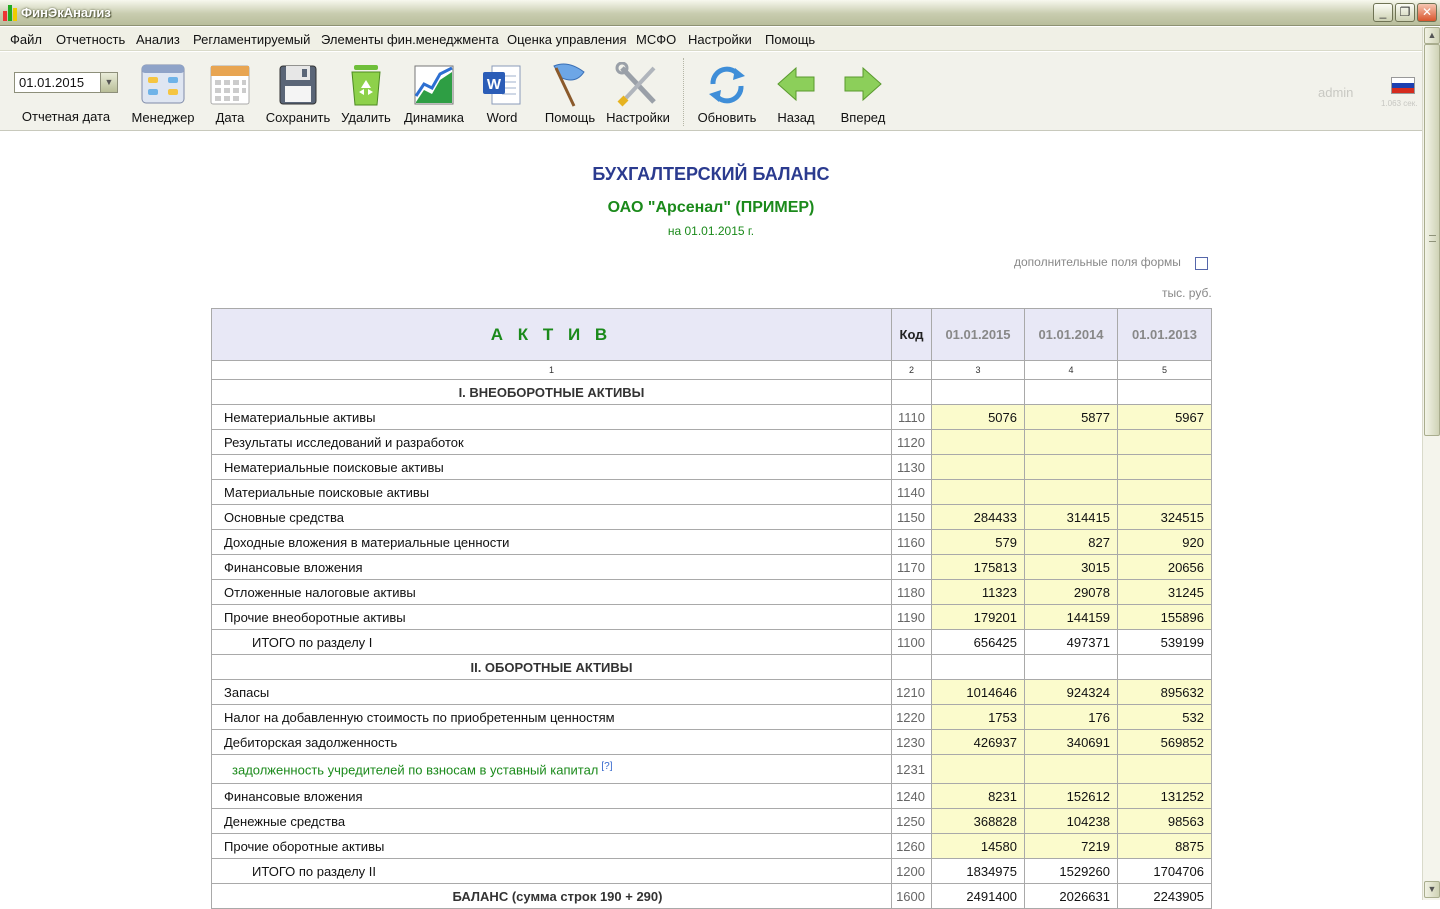  Describe the element at coordinates (978, 417) in the screenshot. I see `value-cell: 5076` at that location.